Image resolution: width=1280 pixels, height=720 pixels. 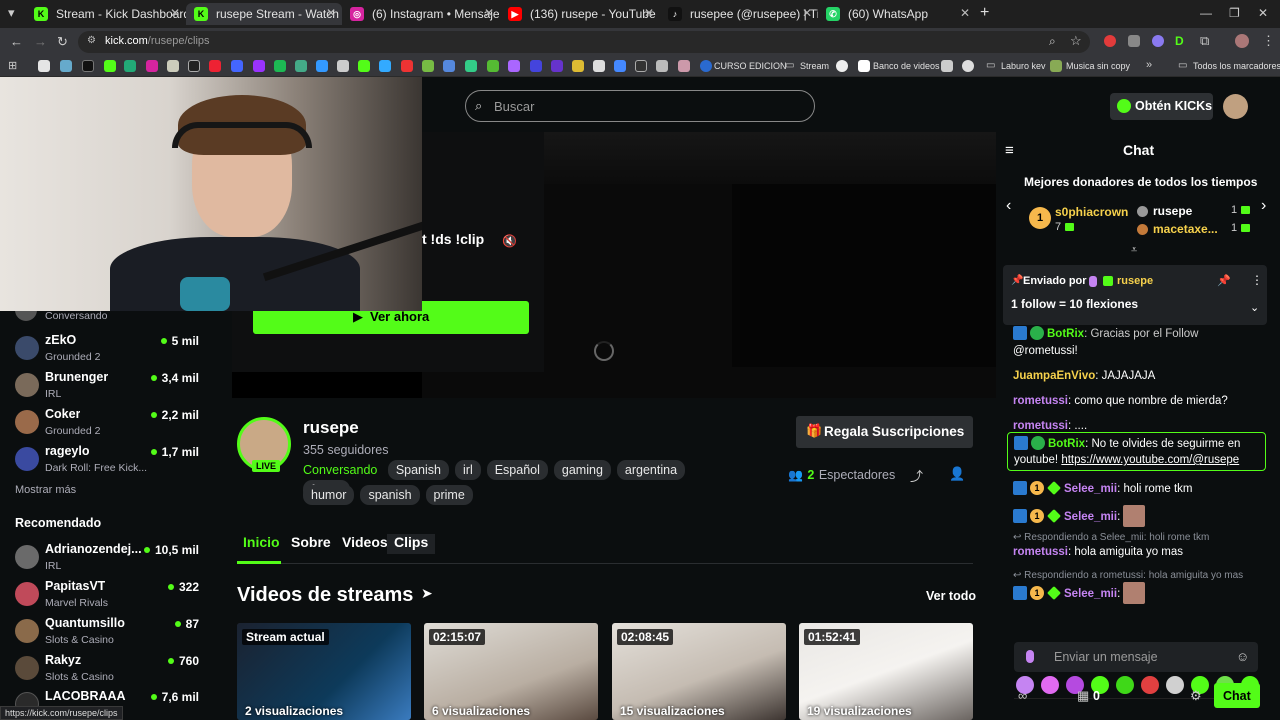 I want to click on tab-clips: Clips, so click(x=411, y=544).